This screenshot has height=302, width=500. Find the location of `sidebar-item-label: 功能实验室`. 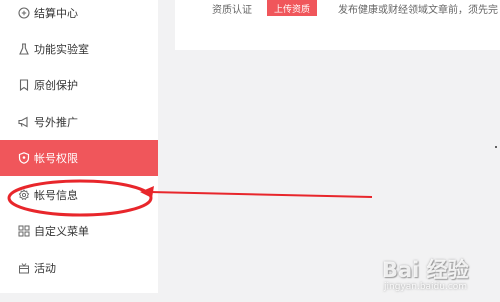

sidebar-item-label: 功能实验室 is located at coordinates (61, 49).